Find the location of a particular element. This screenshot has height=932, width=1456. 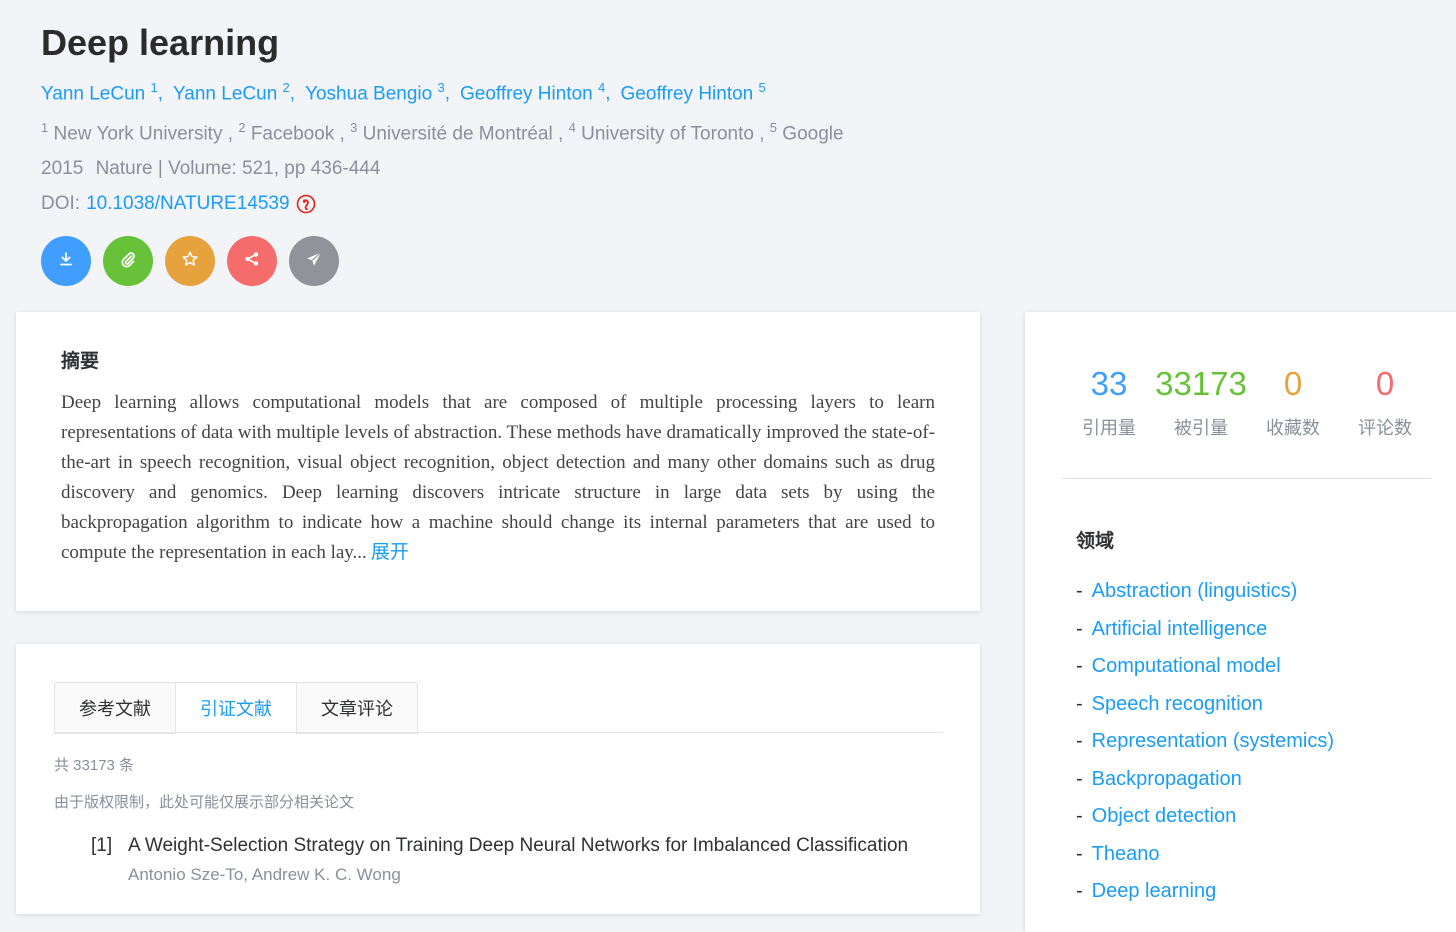

affiliation-name: Google is located at coordinates (813, 134).